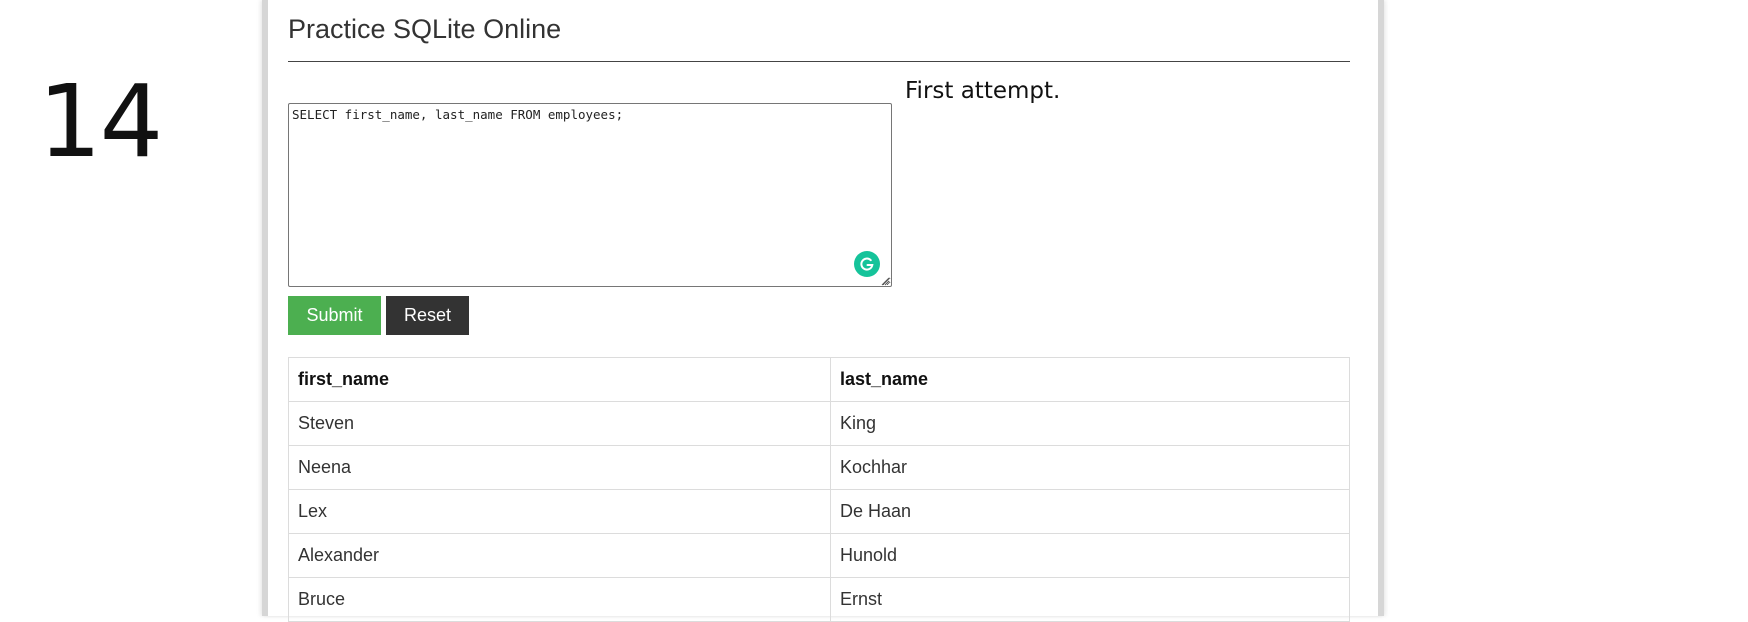  I want to click on column-header: last_name, so click(1090, 379).